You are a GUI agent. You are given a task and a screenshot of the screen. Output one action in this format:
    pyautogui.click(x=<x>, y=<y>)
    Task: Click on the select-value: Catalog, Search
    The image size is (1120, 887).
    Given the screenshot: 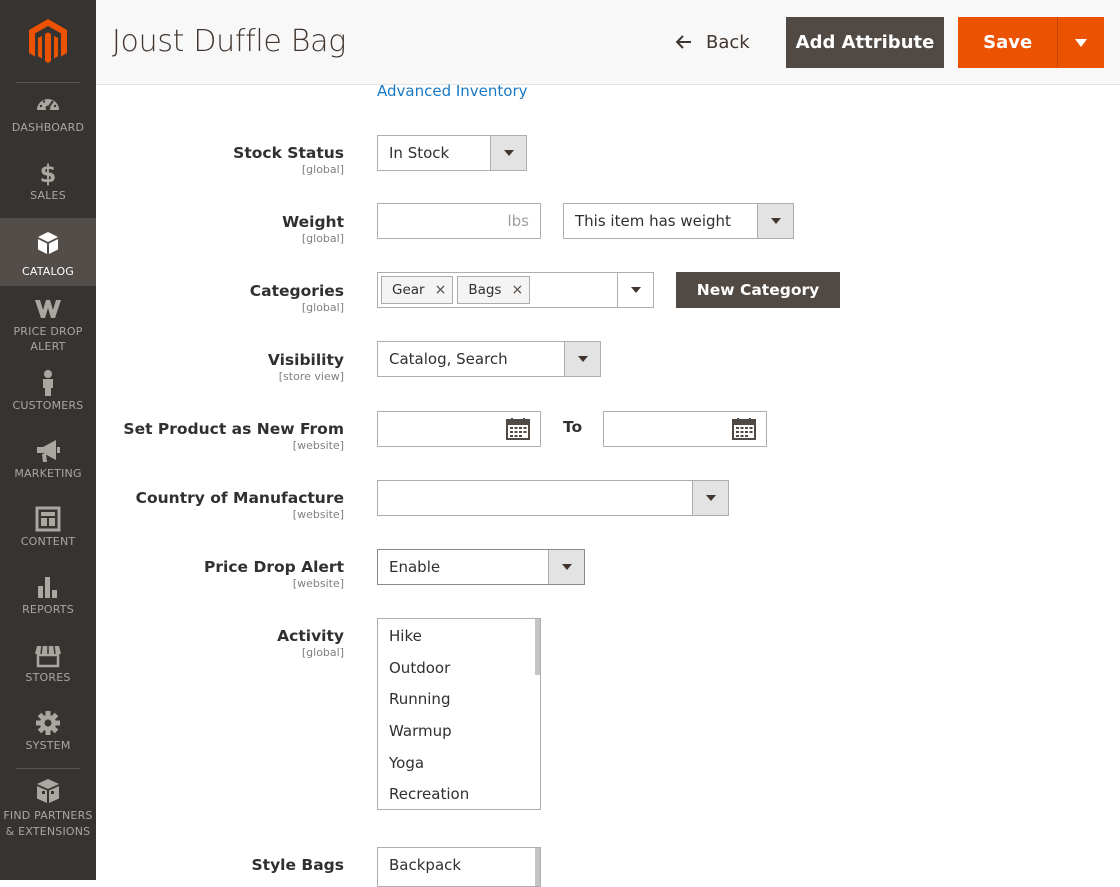 What is the action you would take?
    pyautogui.click(x=448, y=359)
    